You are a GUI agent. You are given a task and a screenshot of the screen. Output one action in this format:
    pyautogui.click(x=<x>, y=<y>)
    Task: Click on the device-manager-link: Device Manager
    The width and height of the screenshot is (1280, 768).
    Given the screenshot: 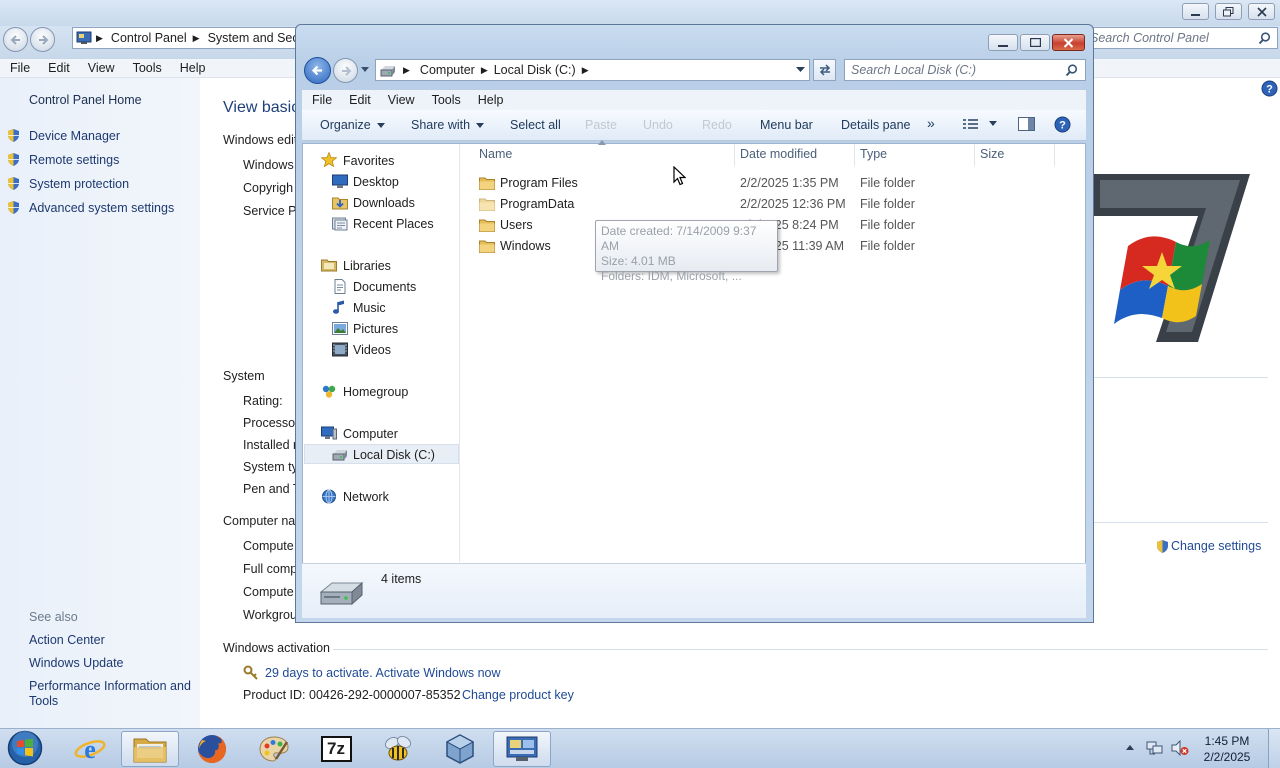 What is the action you would take?
    pyautogui.click(x=74, y=136)
    